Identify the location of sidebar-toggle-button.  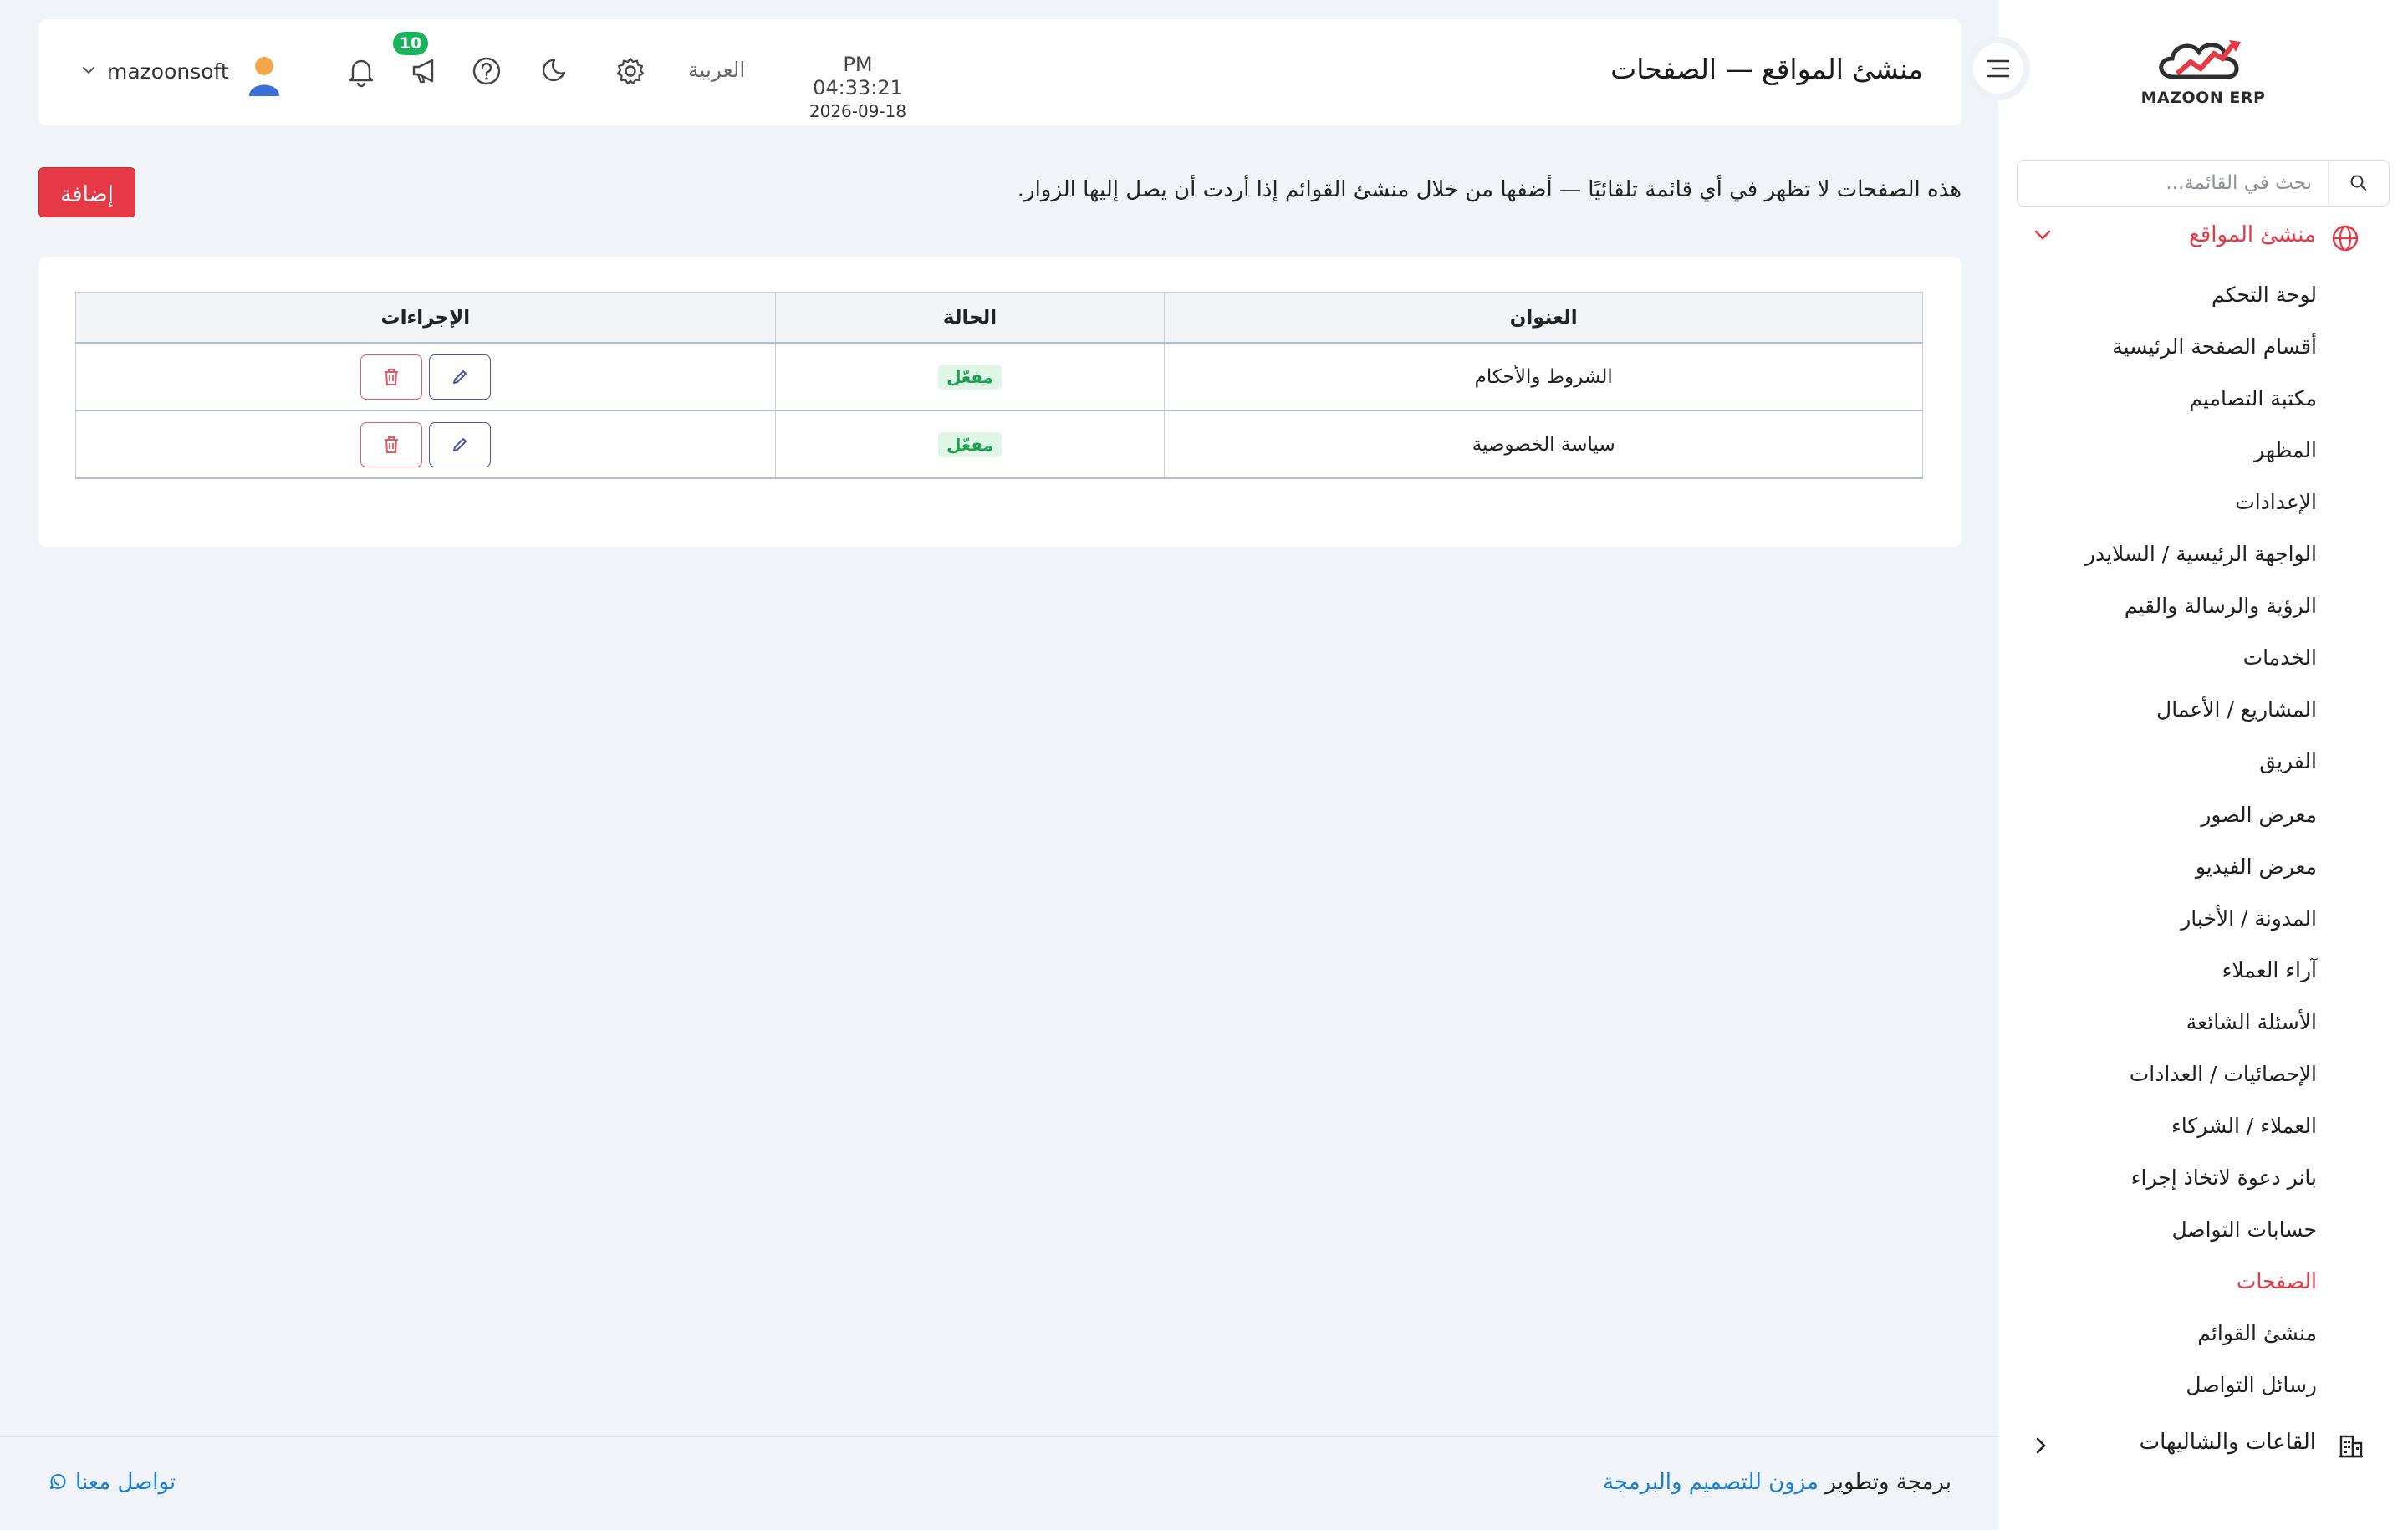
(1998, 68).